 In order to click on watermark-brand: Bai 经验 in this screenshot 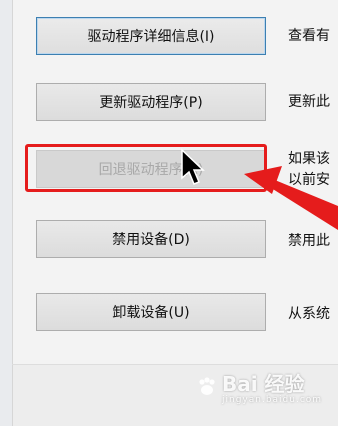, I will do `click(263, 384)`.